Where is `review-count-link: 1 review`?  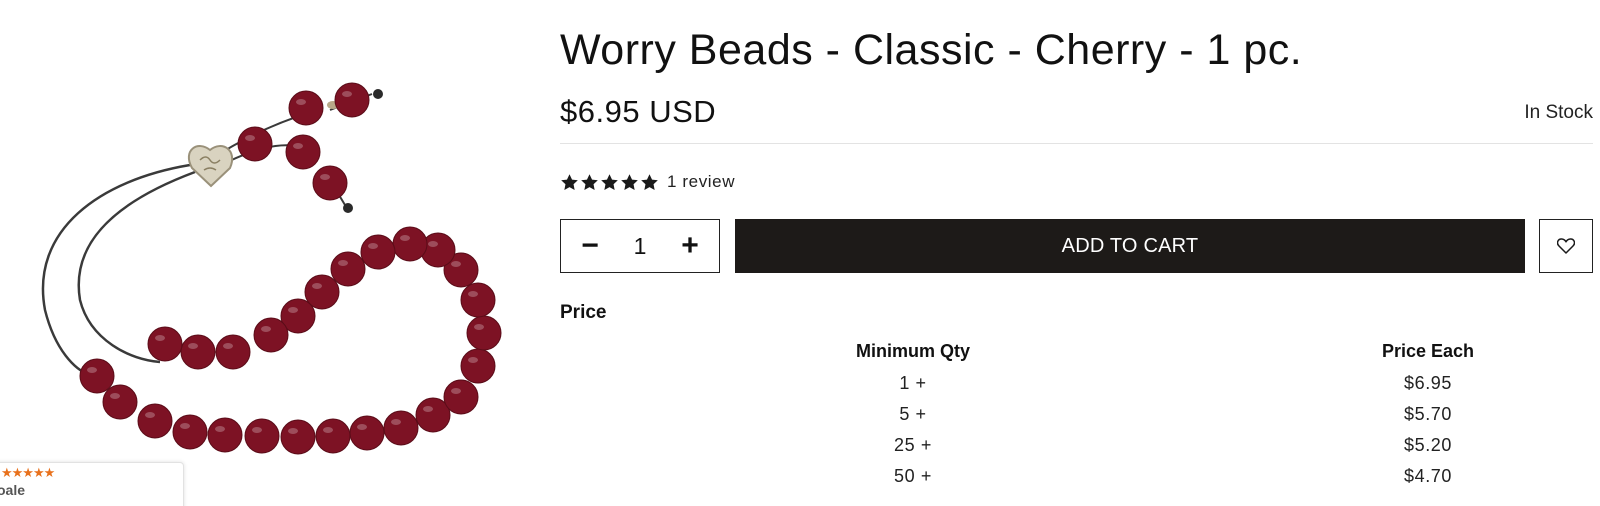
review-count-link: 1 review is located at coordinates (701, 182).